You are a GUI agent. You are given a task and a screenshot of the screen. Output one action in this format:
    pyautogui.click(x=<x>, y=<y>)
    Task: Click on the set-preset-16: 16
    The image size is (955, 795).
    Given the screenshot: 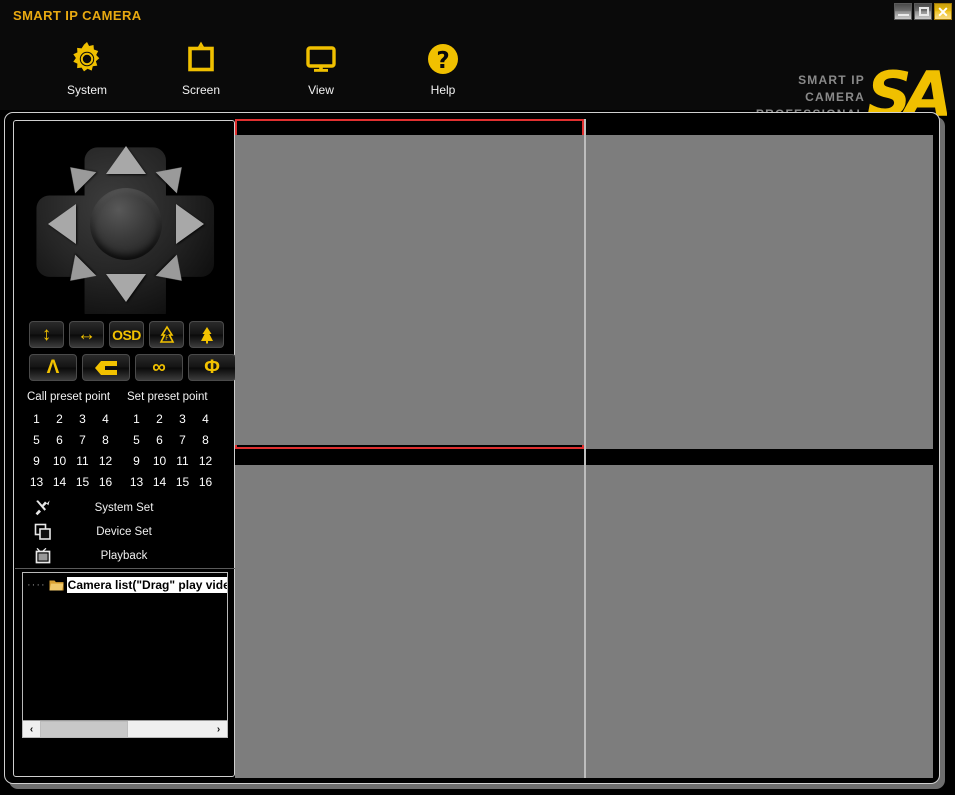 What is the action you would take?
    pyautogui.click(x=205, y=482)
    